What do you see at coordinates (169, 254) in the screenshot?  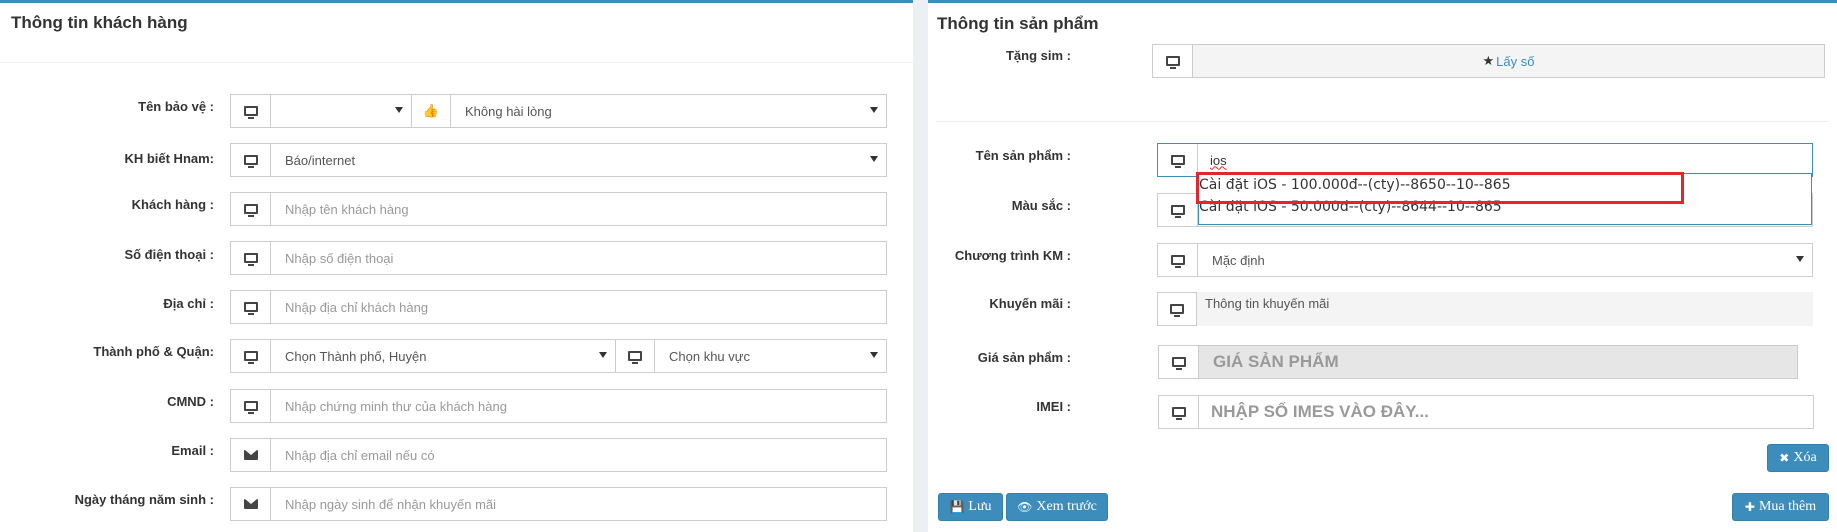 I see `label-sdt: Số điện thoại :` at bounding box center [169, 254].